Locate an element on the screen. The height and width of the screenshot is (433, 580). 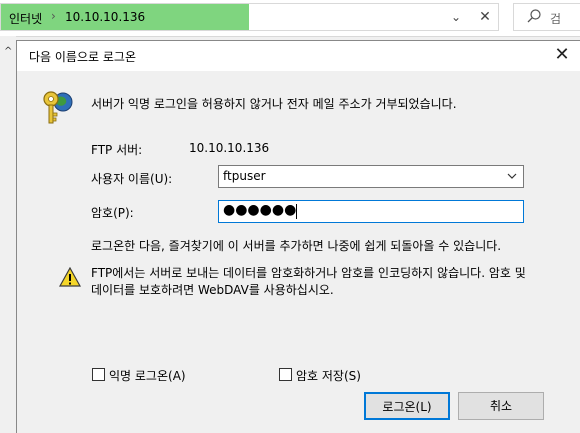
password-field: ●●●●●● is located at coordinates (371, 211).